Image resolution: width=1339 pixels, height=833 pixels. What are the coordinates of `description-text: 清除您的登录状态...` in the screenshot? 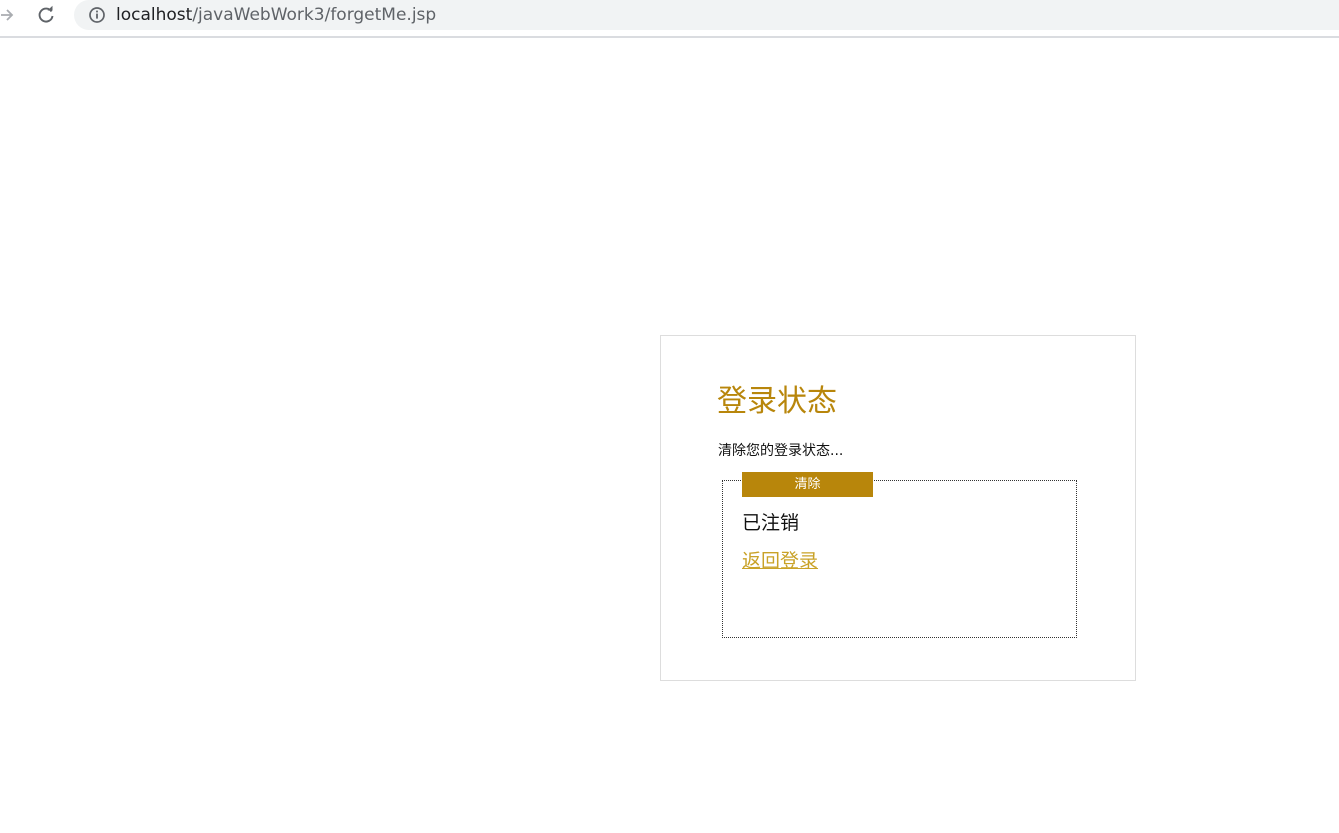 It's located at (781, 451).